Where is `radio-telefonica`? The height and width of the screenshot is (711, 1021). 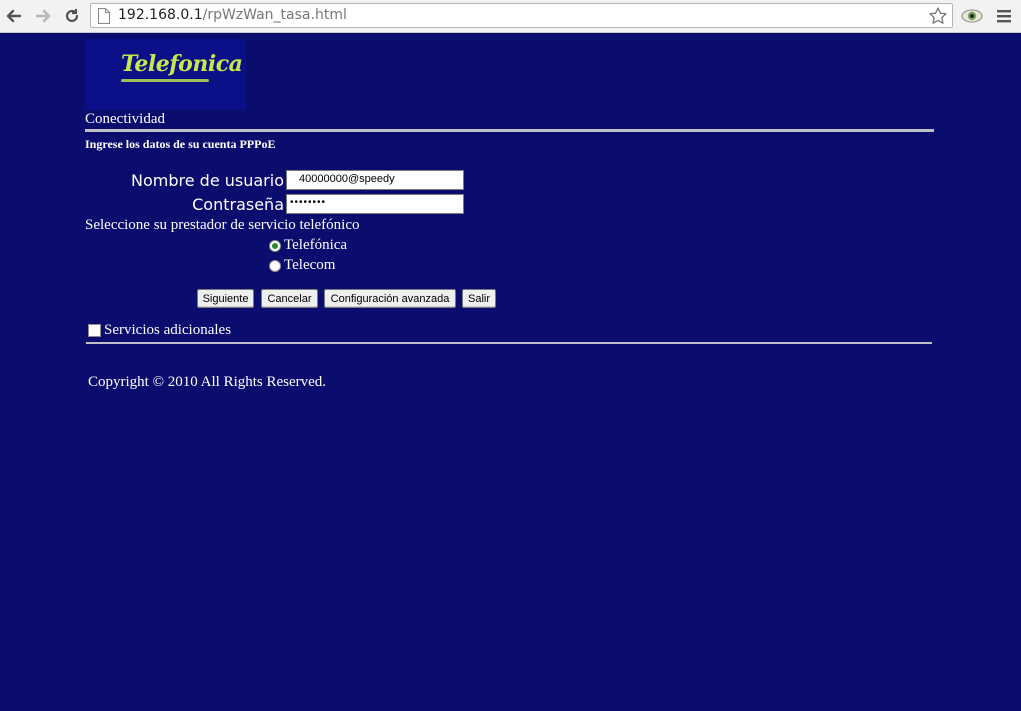 radio-telefonica is located at coordinates (275, 245).